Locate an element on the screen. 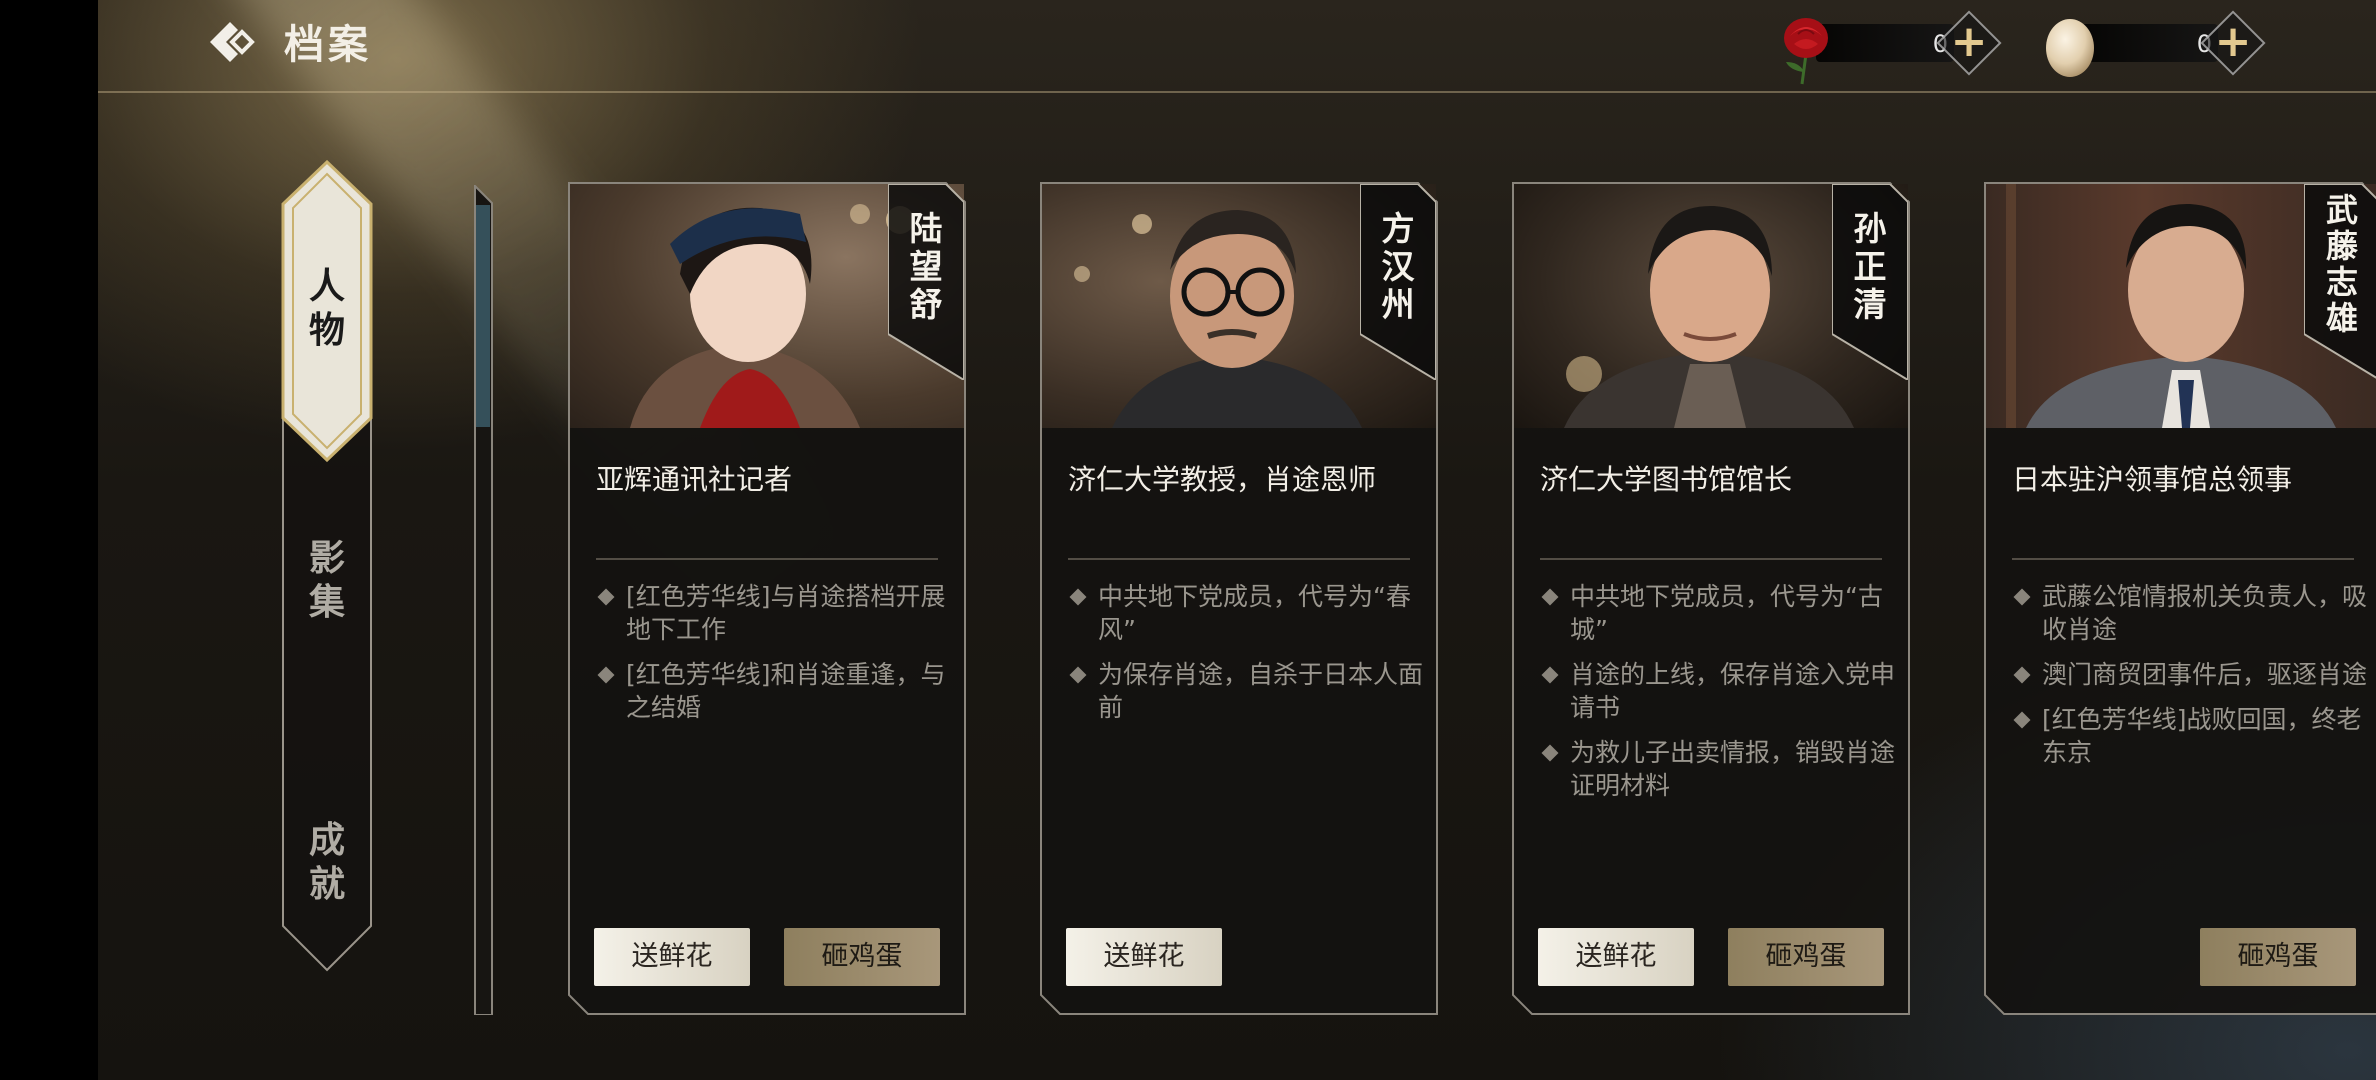  note-text: 为救儿子出卖情报，销毁肖途证明材料 is located at coordinates (1733, 769).